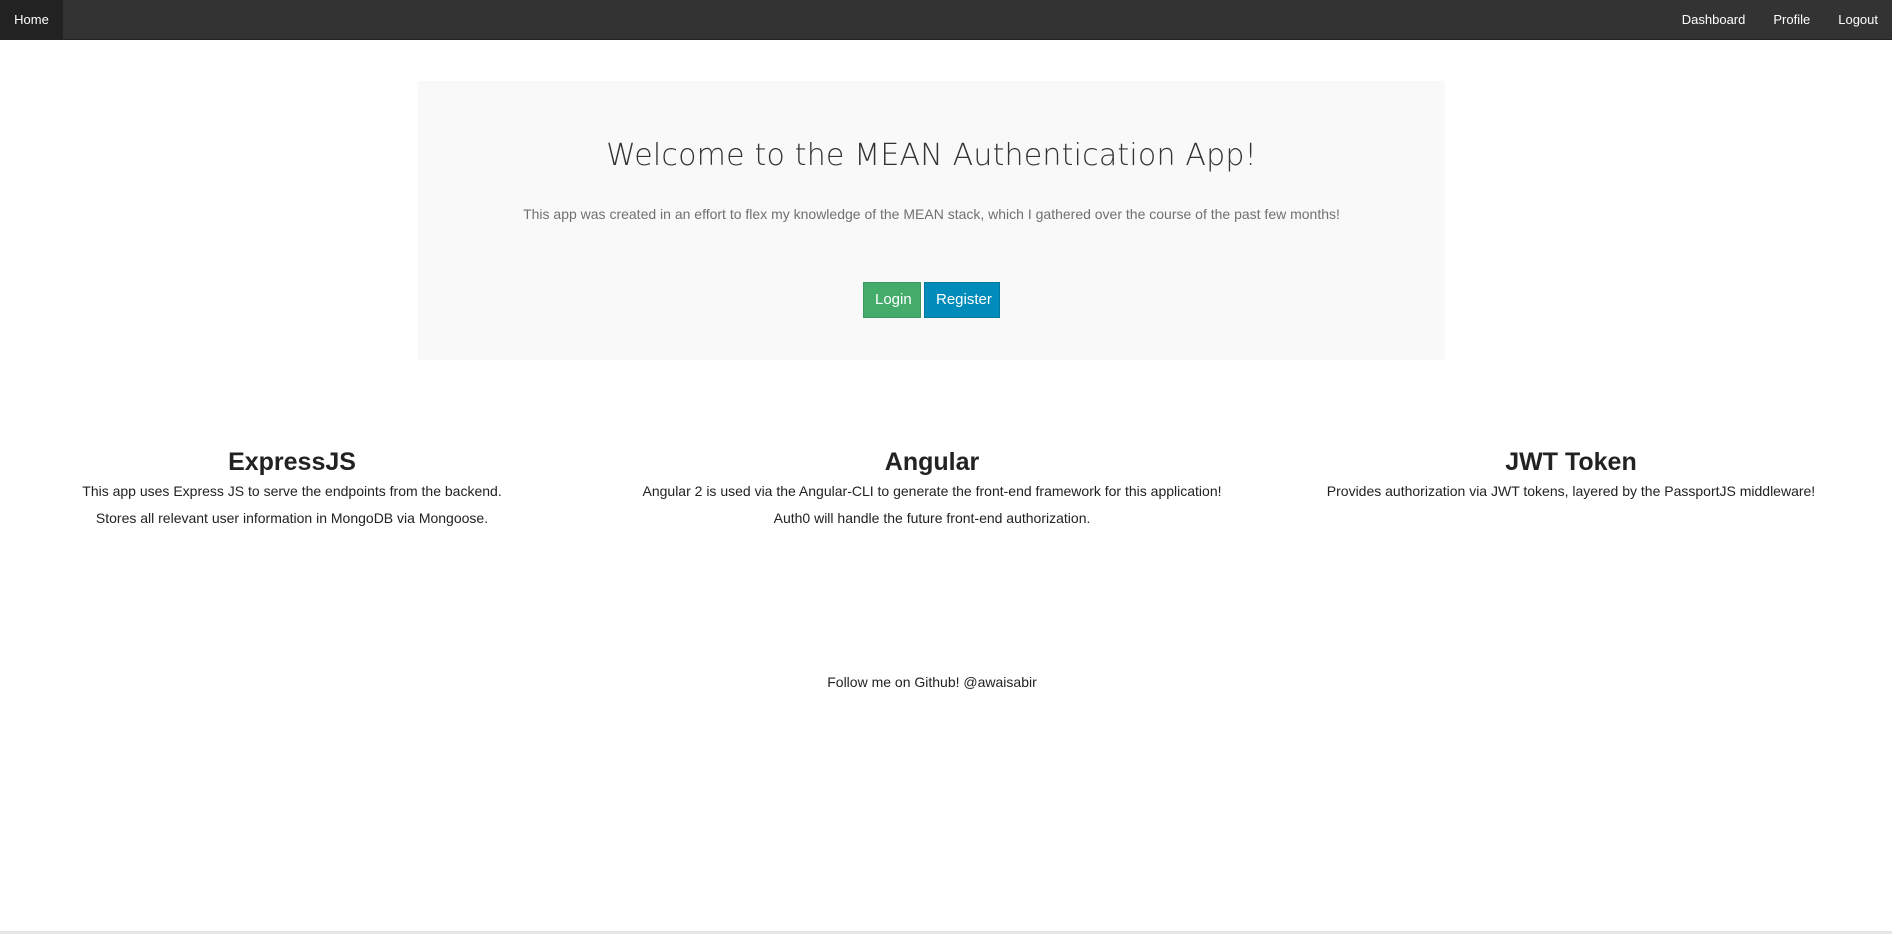  I want to click on login-button: Login, so click(892, 300).